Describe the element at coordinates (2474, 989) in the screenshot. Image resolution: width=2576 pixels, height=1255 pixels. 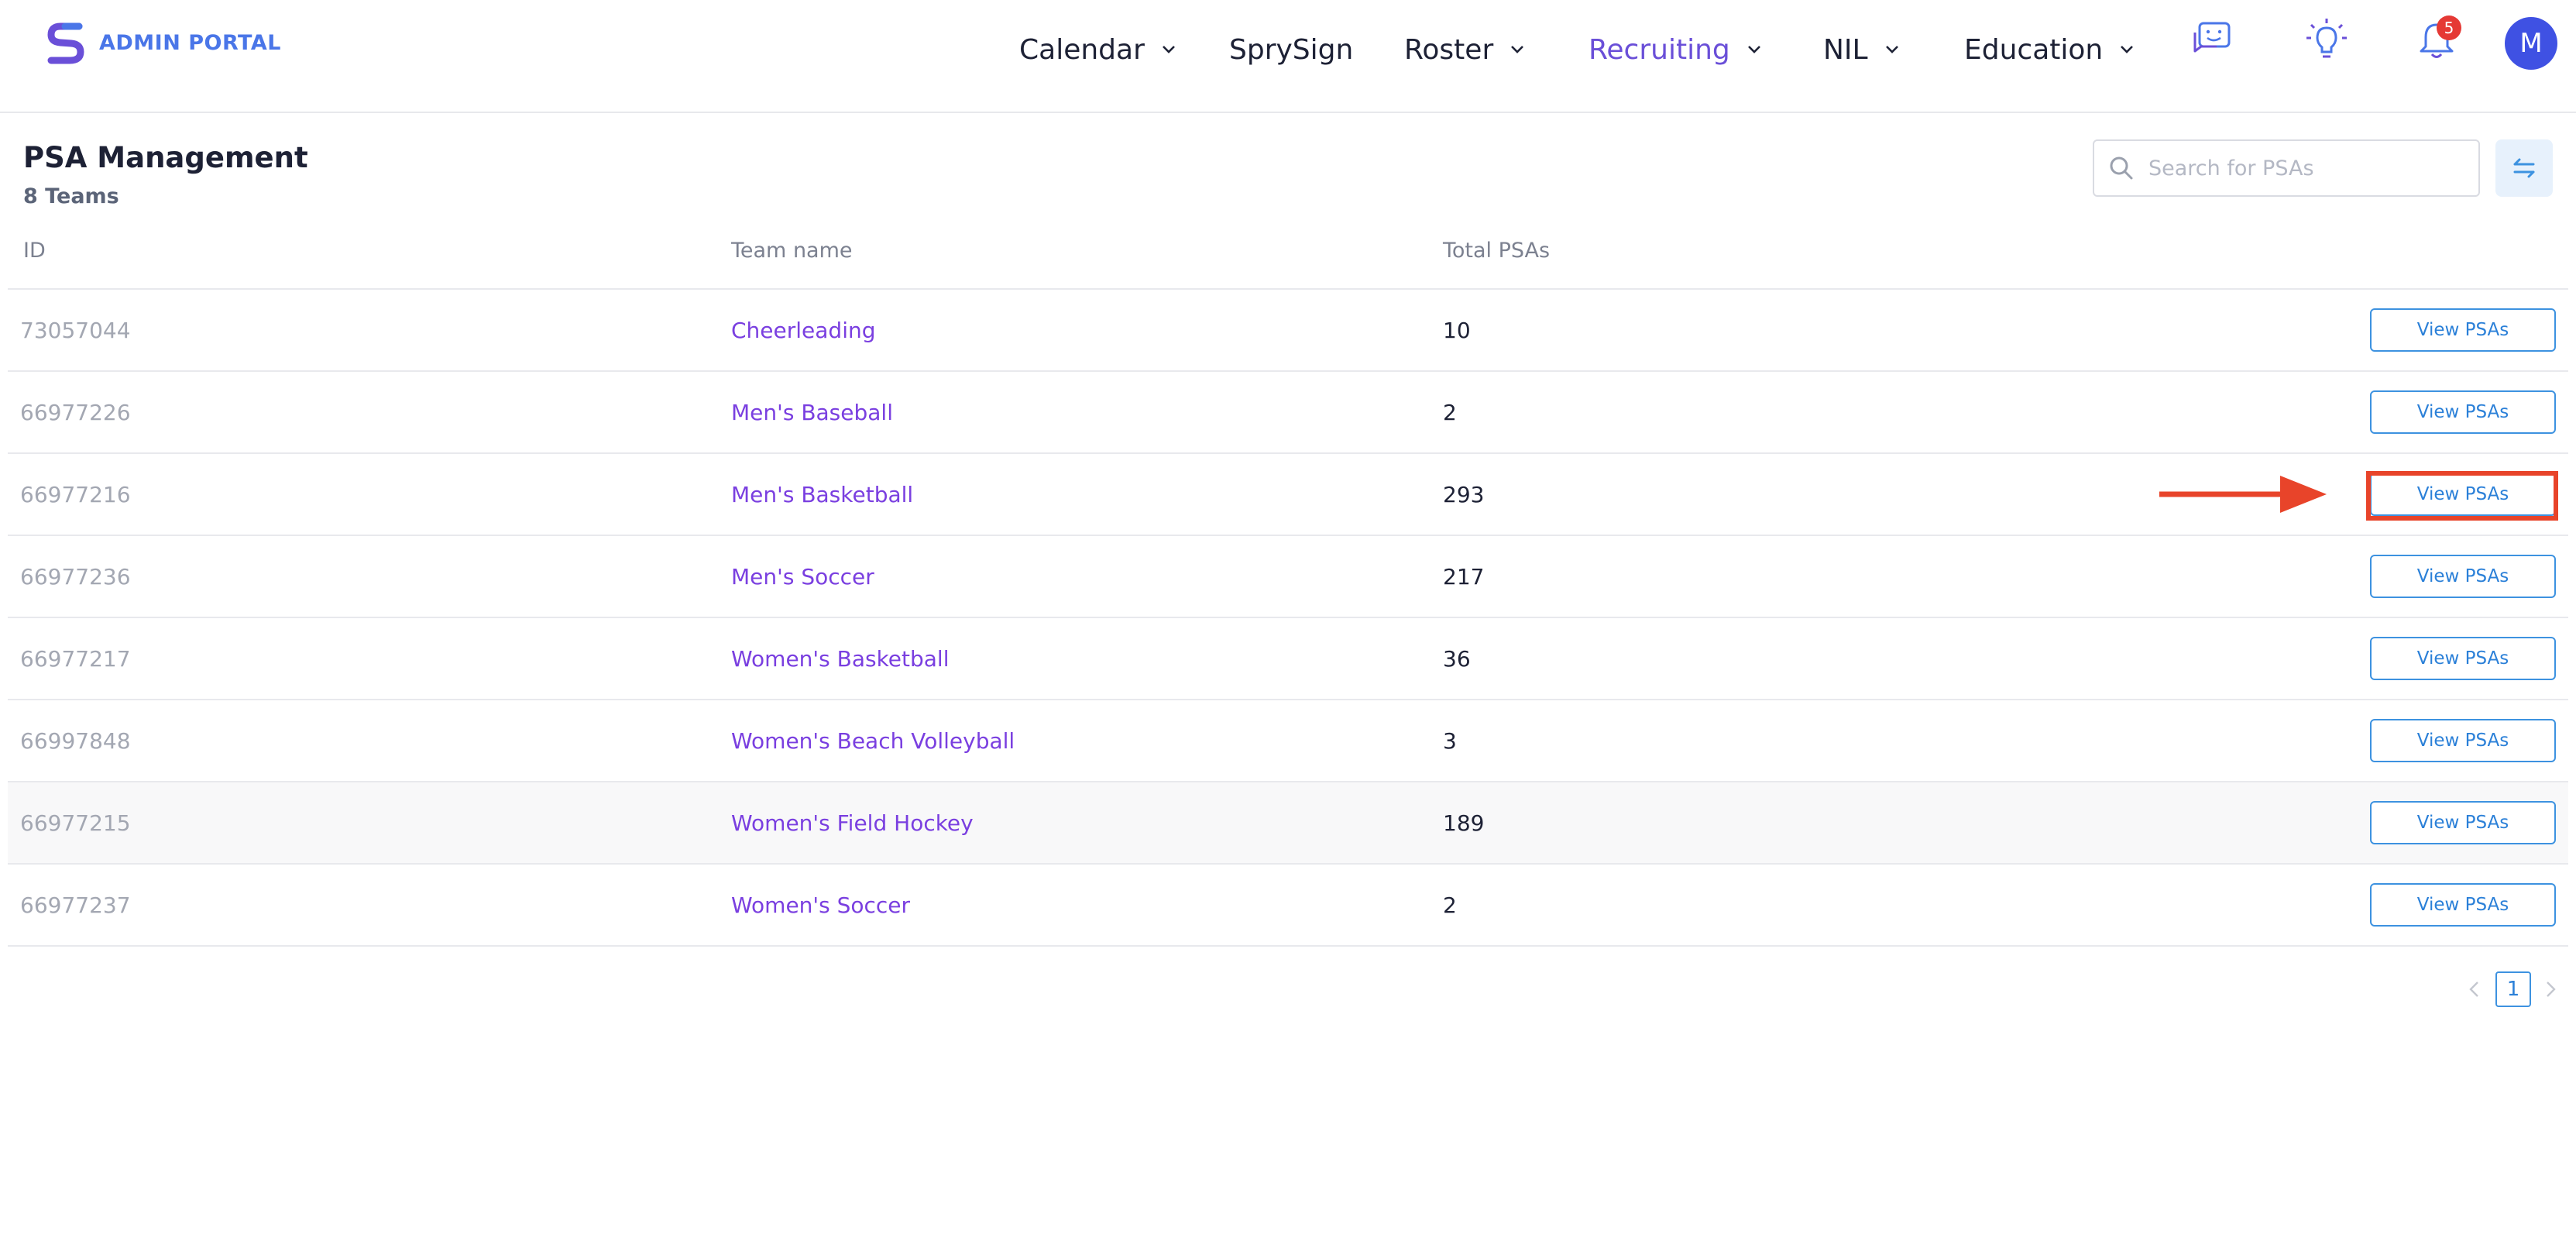
I see `chevron-left-icon` at that location.